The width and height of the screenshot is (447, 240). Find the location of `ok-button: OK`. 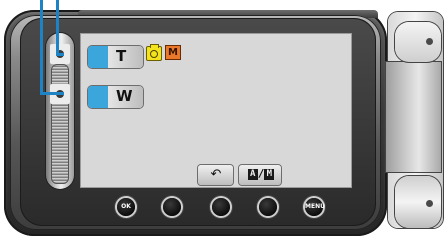

ok-button: OK is located at coordinates (126, 207).